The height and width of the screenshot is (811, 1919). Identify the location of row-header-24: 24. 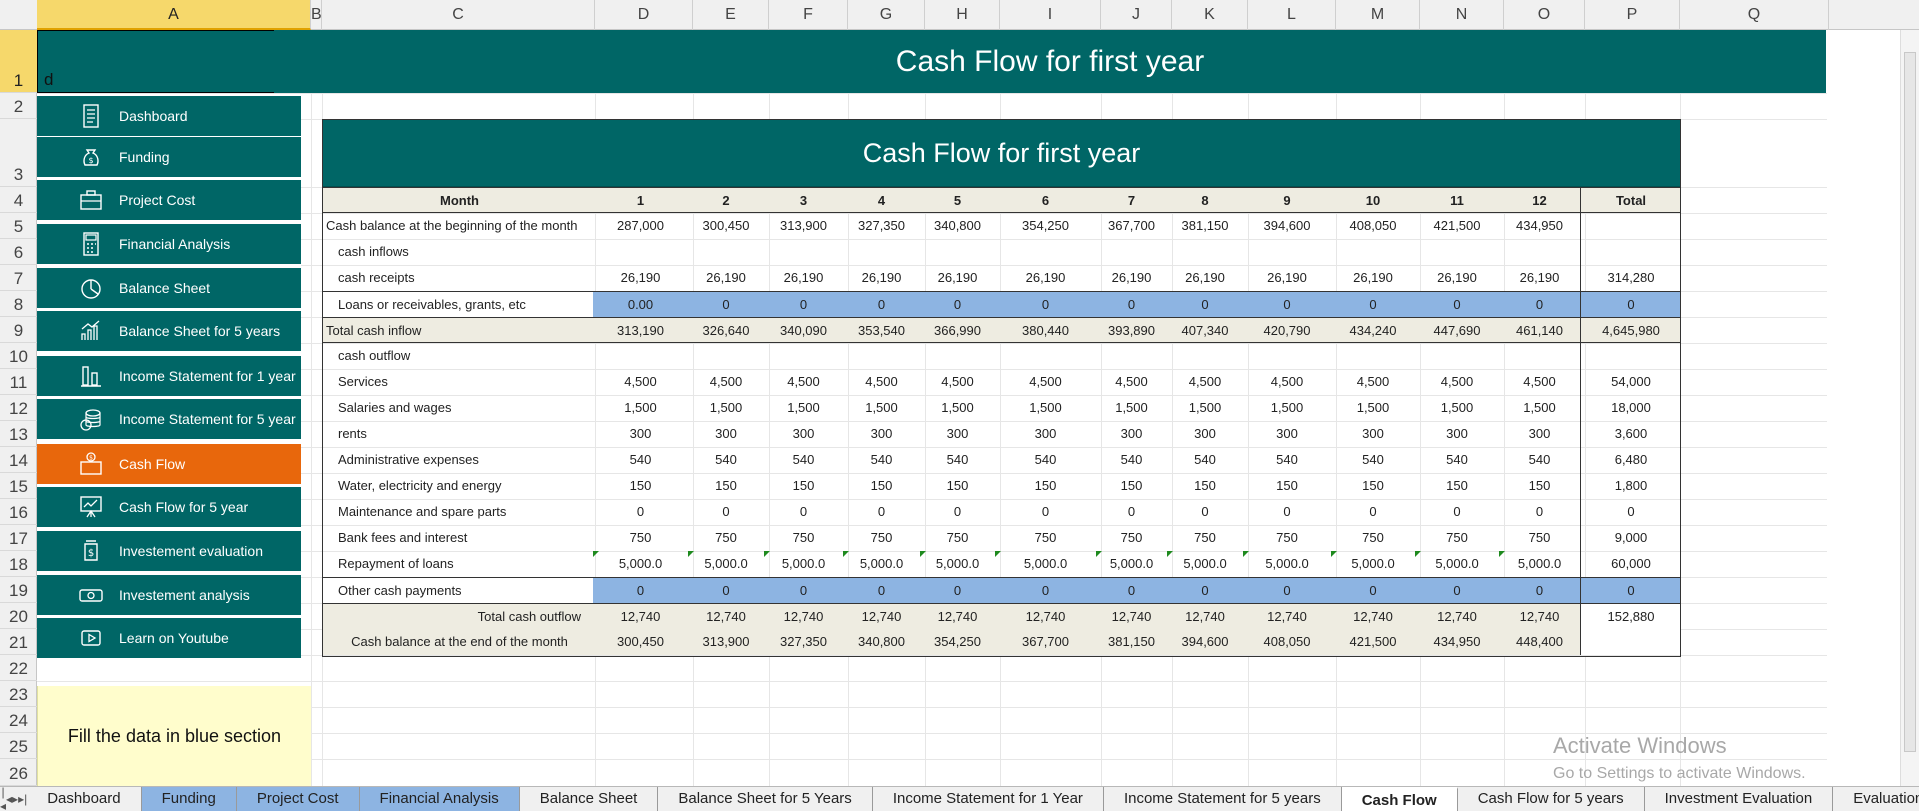
(18, 720).